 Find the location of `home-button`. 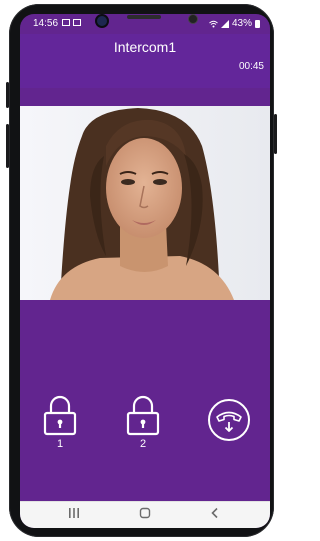

home-button is located at coordinates (145, 514).